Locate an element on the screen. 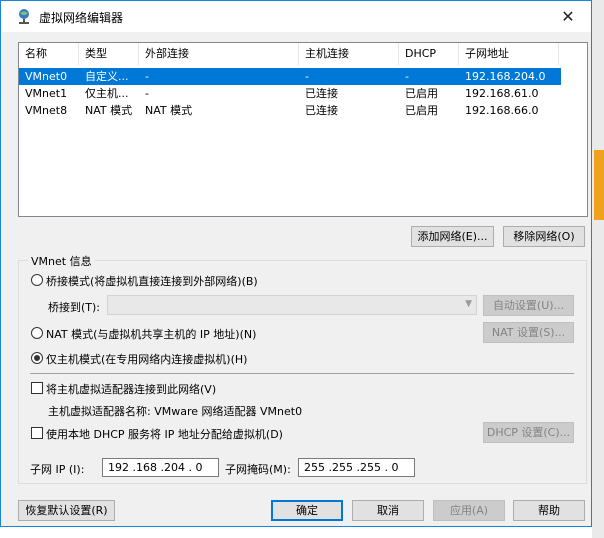 This screenshot has width=604, height=538. bridge-mode-radio is located at coordinates (37, 280).